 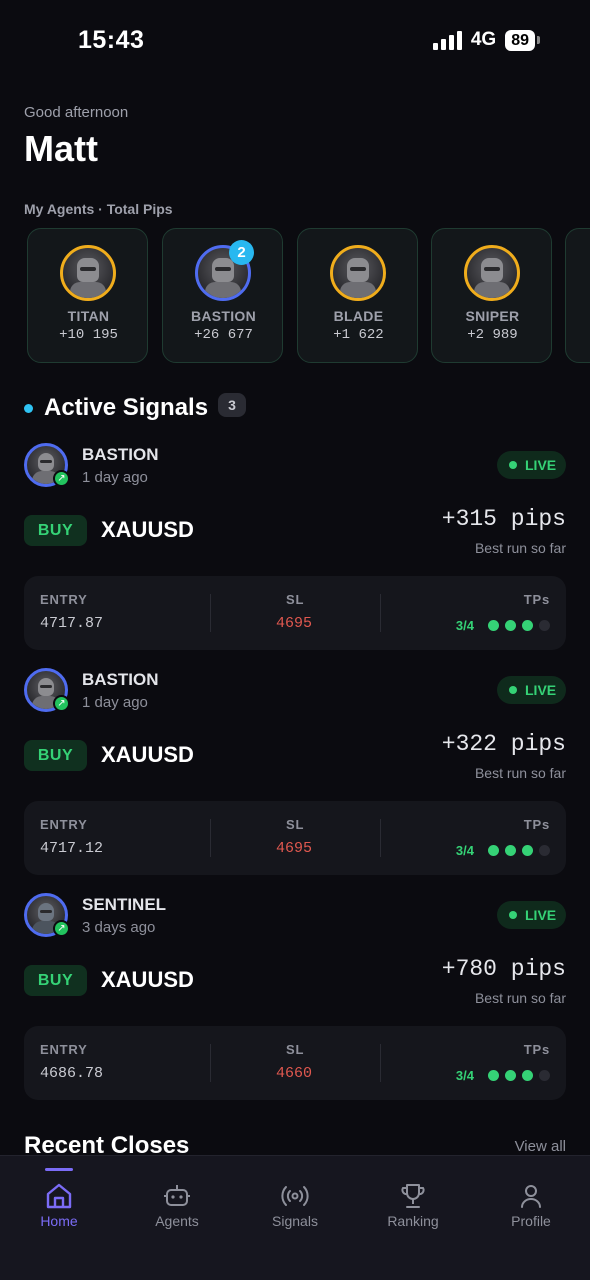 I want to click on tab-label: Home, so click(x=59, y=1221).